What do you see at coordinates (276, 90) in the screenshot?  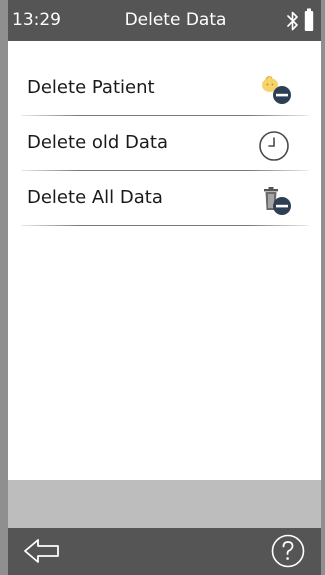 I see `patient-remove-icon` at bounding box center [276, 90].